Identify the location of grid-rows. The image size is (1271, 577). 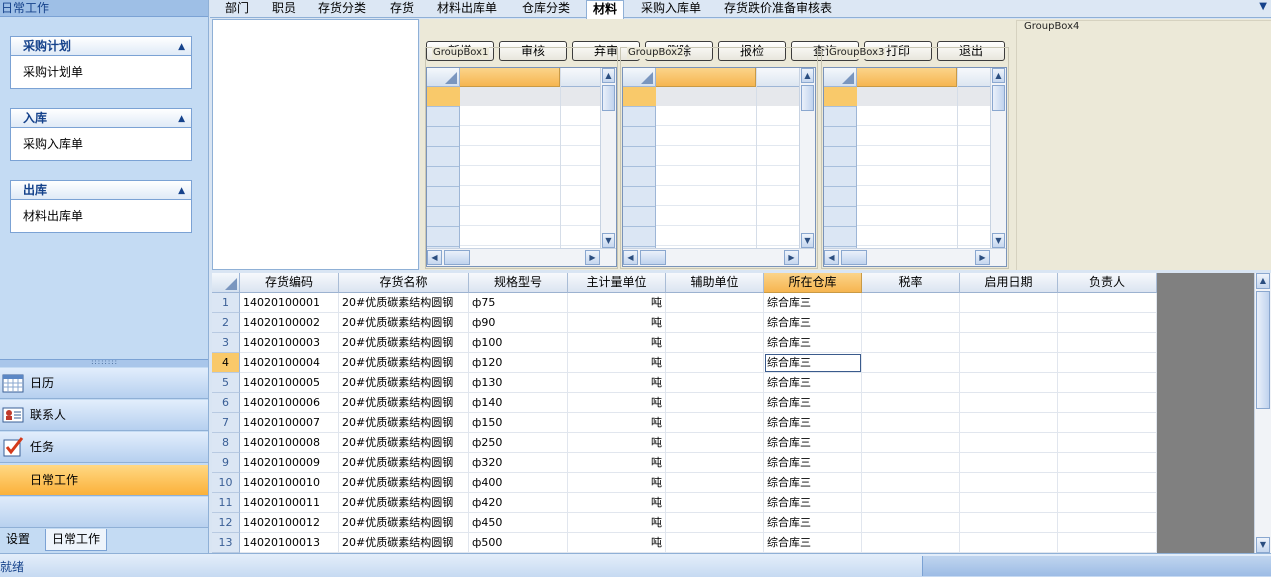
(530, 177).